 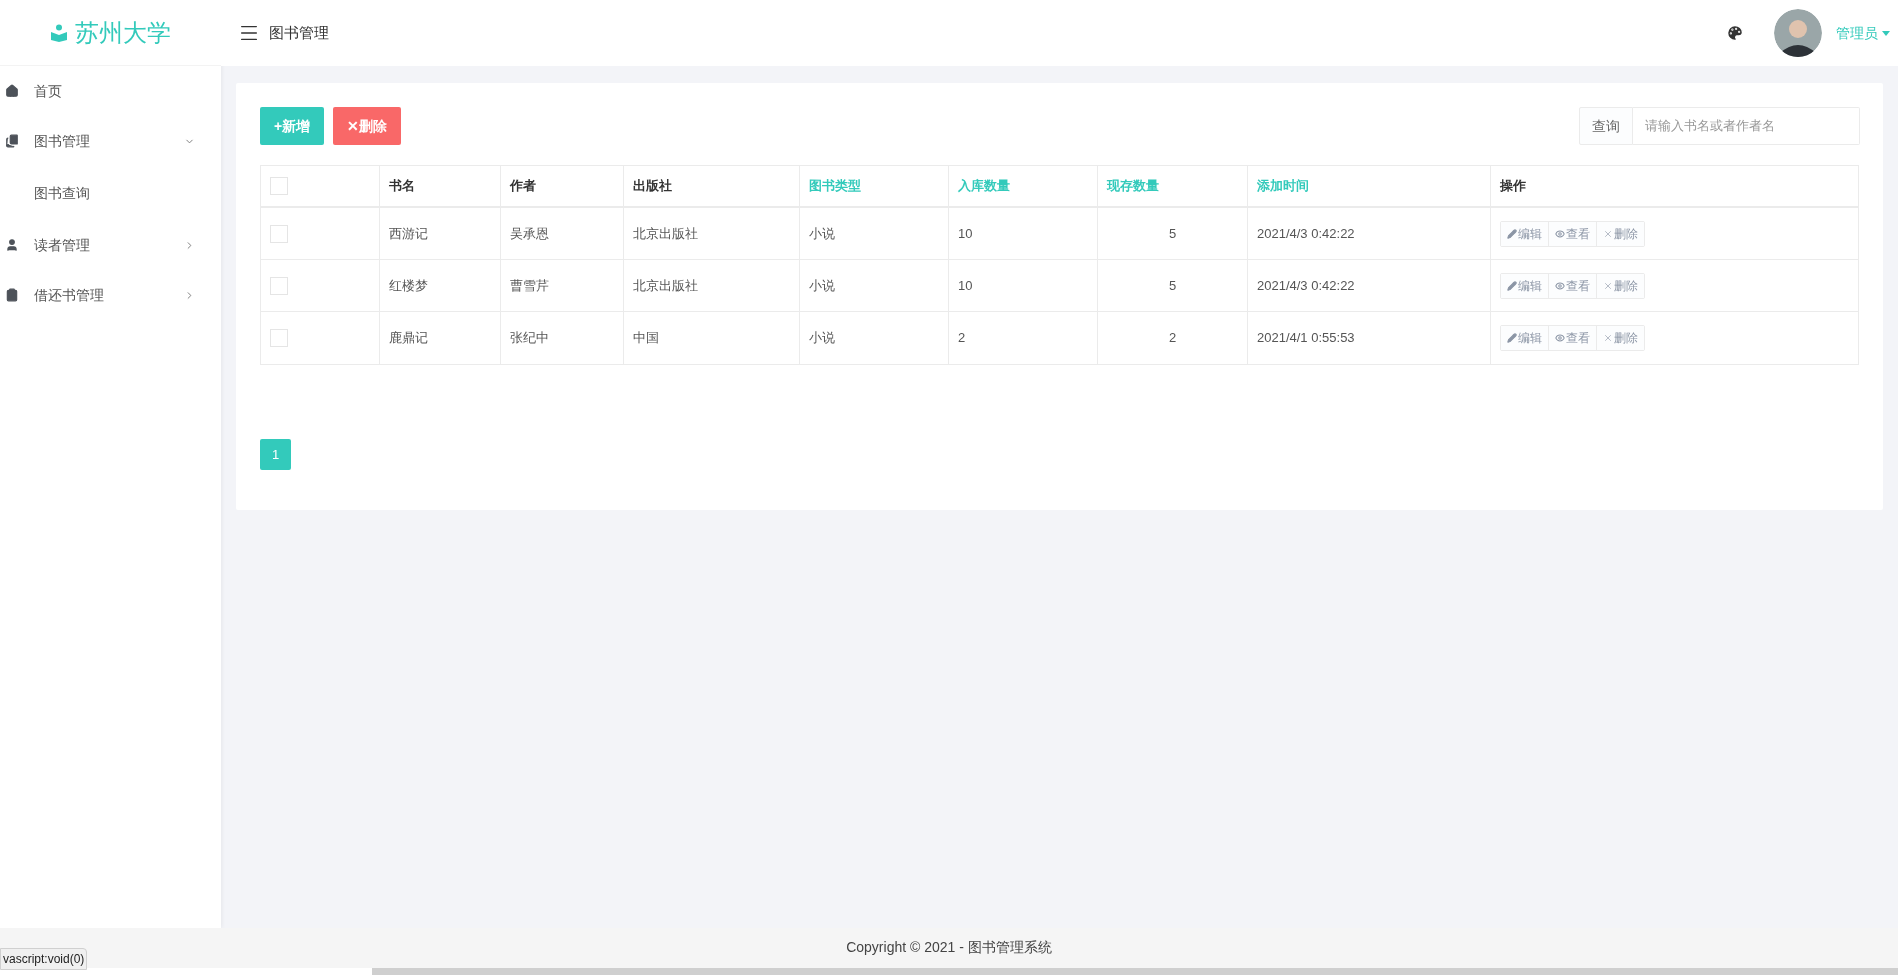 What do you see at coordinates (299, 32) in the screenshot?
I see `page-title: 图书管理` at bounding box center [299, 32].